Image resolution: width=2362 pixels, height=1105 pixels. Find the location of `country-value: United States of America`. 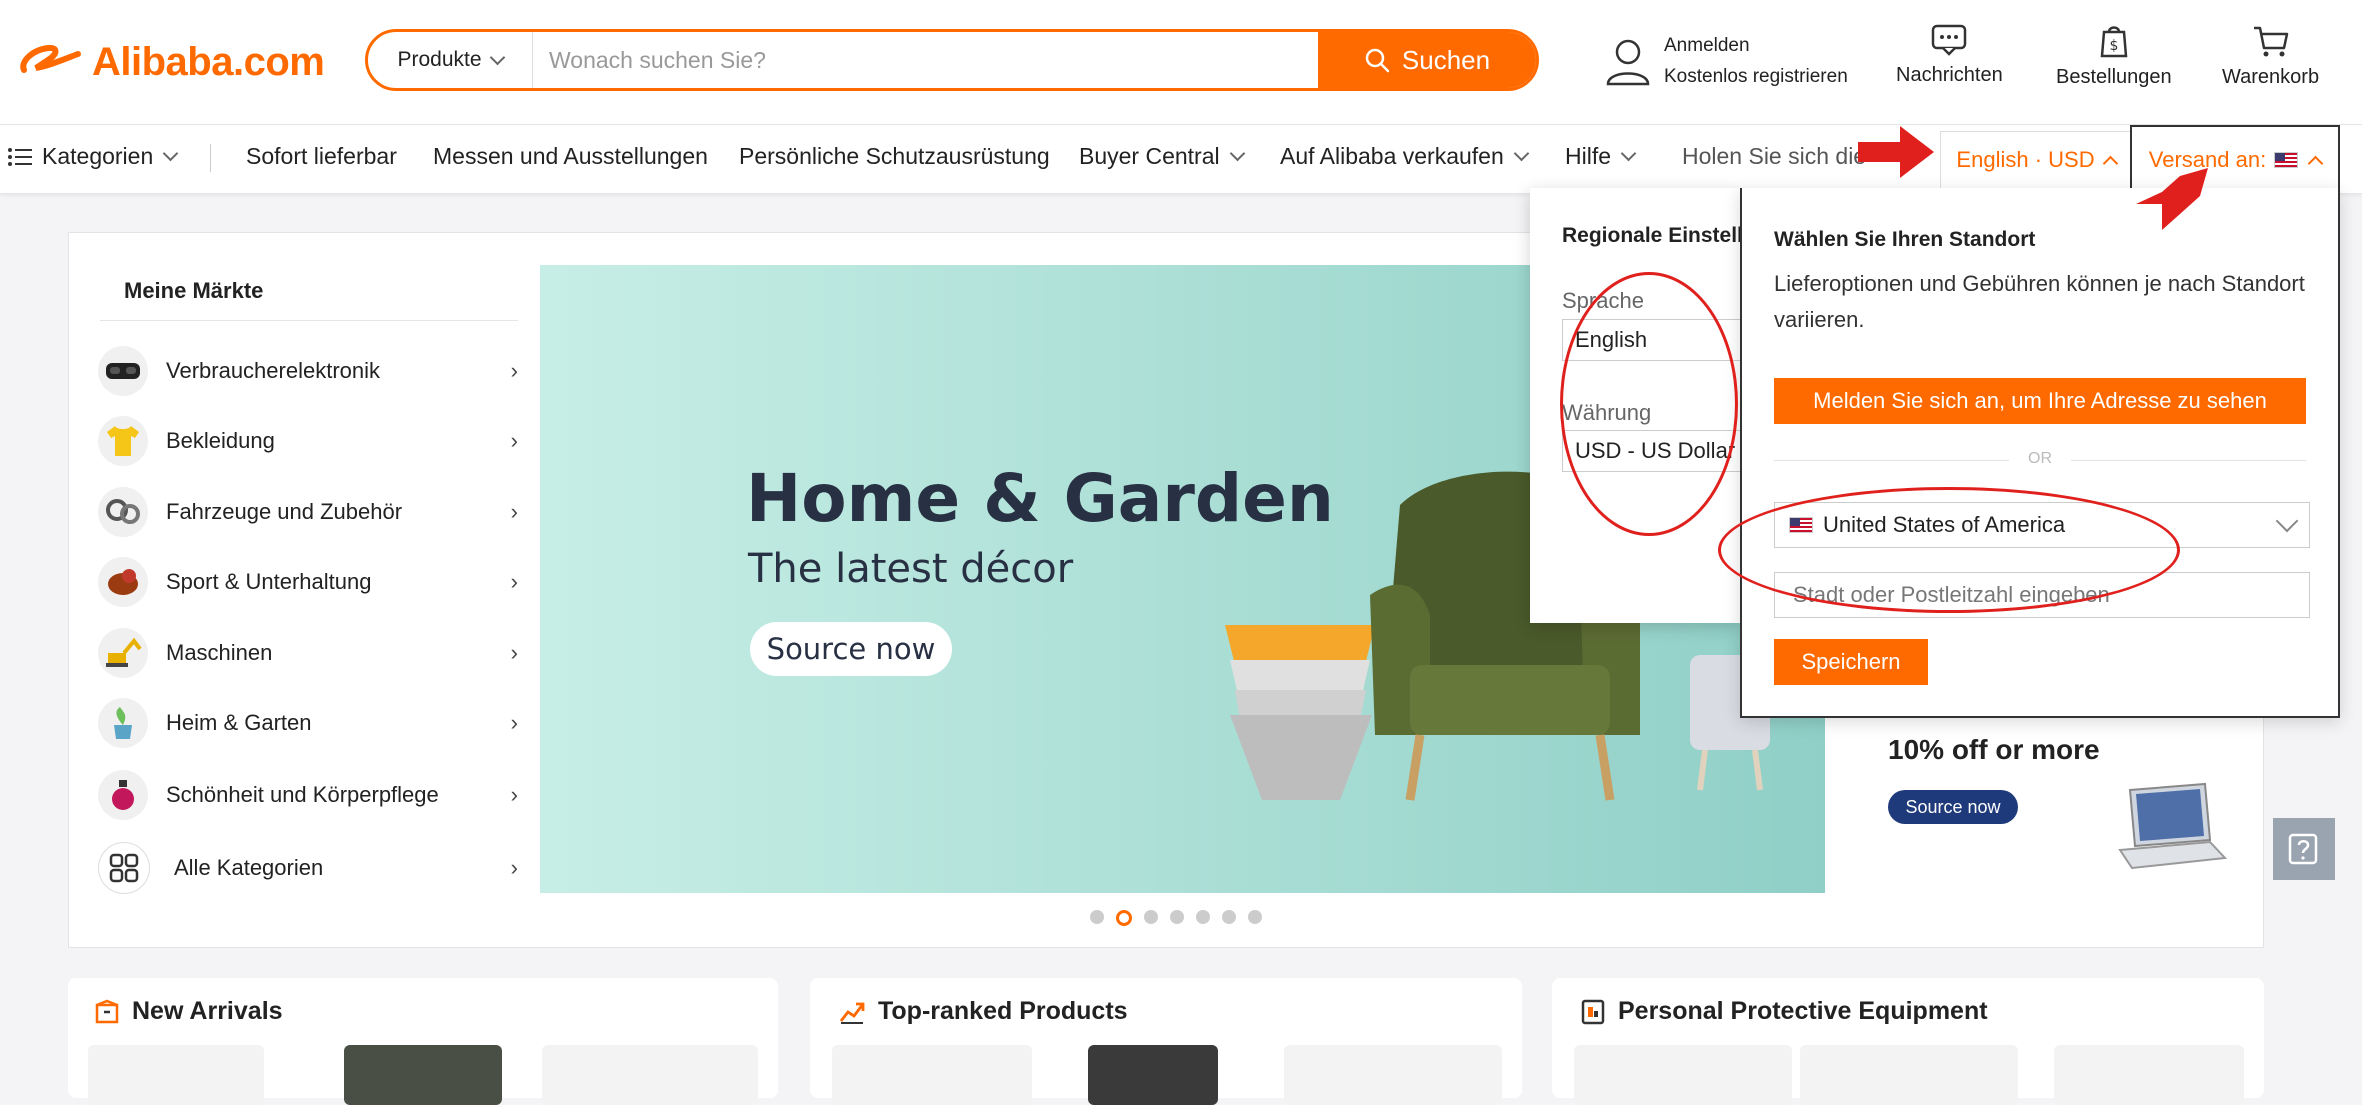

country-value: United States of America is located at coordinates (1944, 524).